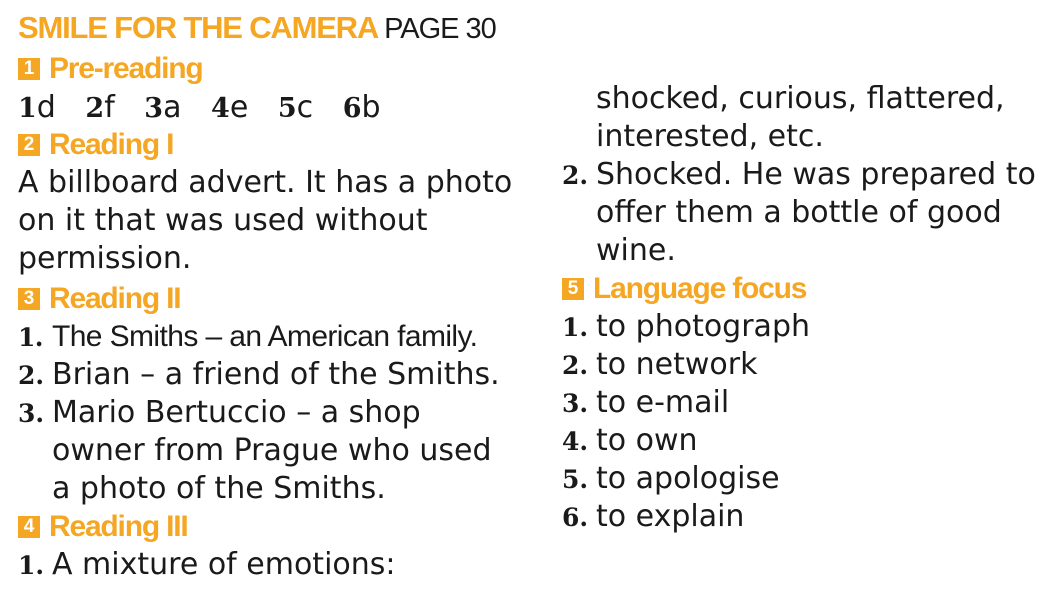 Image resolution: width=1063 pixels, height=600 pixels. I want to click on section-number-badge: 3, so click(29, 299).